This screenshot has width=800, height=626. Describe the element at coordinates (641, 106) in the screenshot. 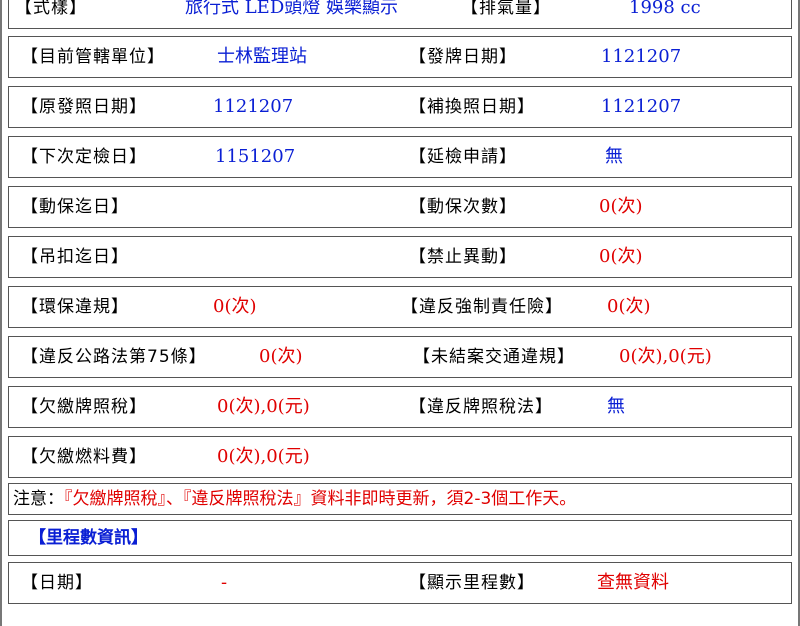

I see `reissue-date-value: 1121207` at that location.